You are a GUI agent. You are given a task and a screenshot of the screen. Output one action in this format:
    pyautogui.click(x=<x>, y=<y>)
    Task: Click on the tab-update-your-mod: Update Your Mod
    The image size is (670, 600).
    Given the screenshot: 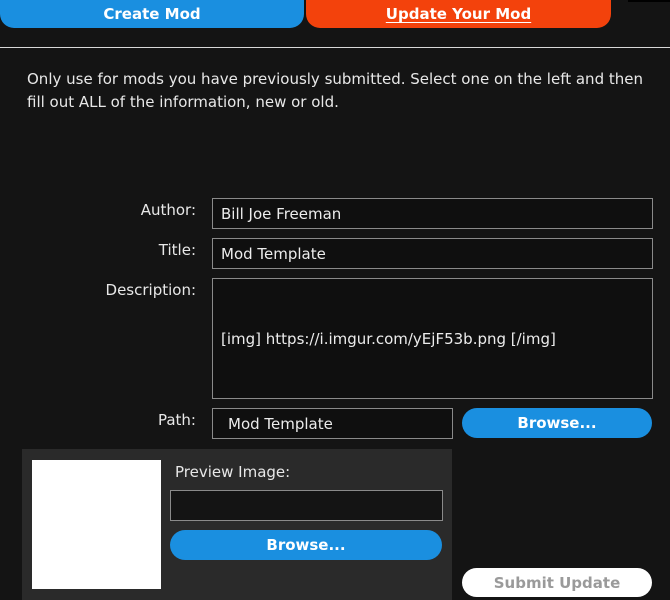 What is the action you would take?
    pyautogui.click(x=458, y=14)
    